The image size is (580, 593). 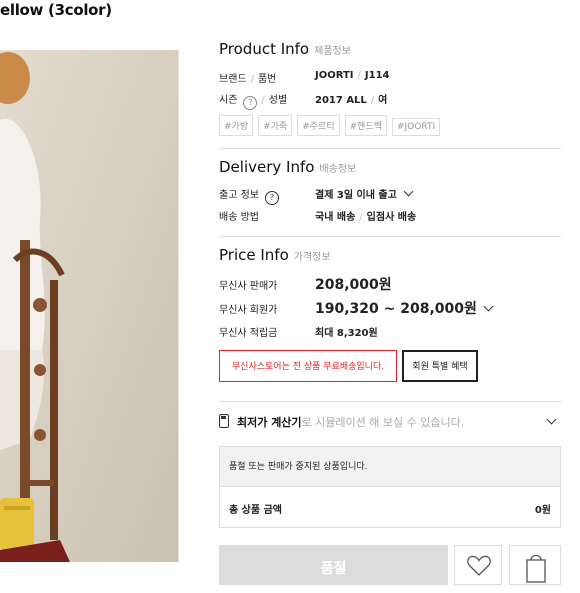 I want to click on gender-value: 여, so click(x=383, y=100).